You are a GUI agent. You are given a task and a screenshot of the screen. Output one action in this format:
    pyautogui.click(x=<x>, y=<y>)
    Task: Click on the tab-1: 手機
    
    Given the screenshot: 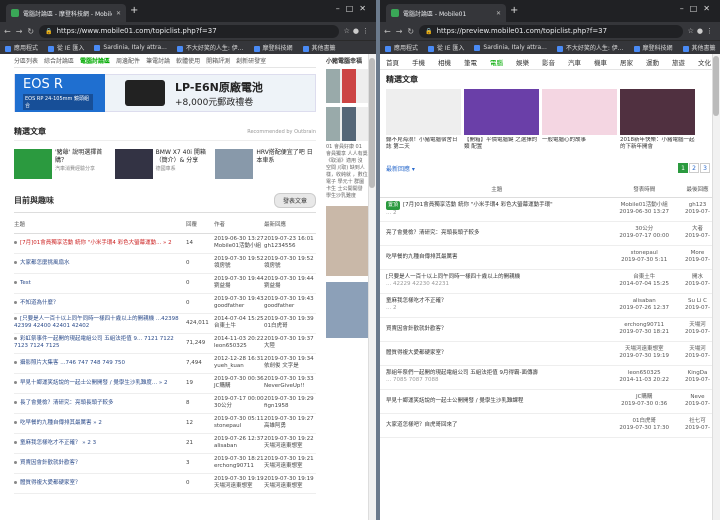 What is the action you would take?
    pyautogui.click(x=418, y=62)
    